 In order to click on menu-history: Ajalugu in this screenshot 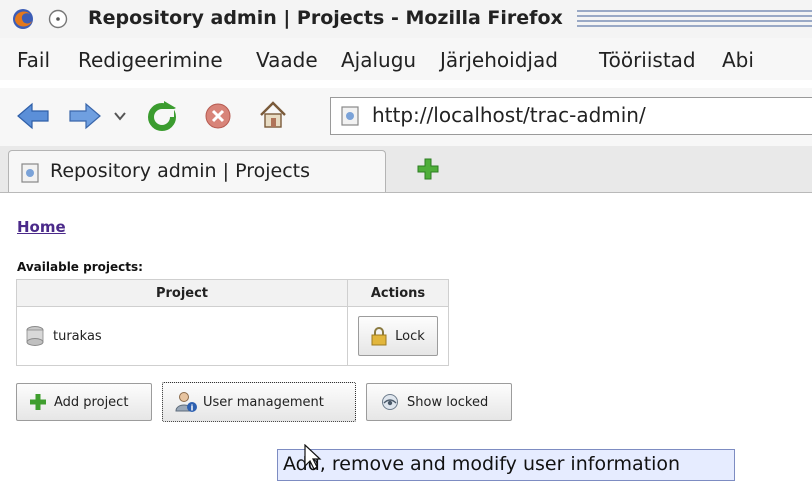, I will do `click(378, 60)`.